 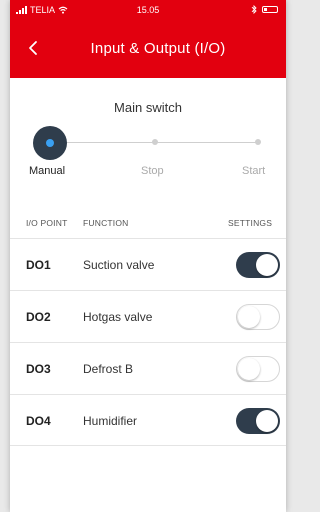 I want to click on column-header-settings: SETTINGS, so click(x=250, y=223).